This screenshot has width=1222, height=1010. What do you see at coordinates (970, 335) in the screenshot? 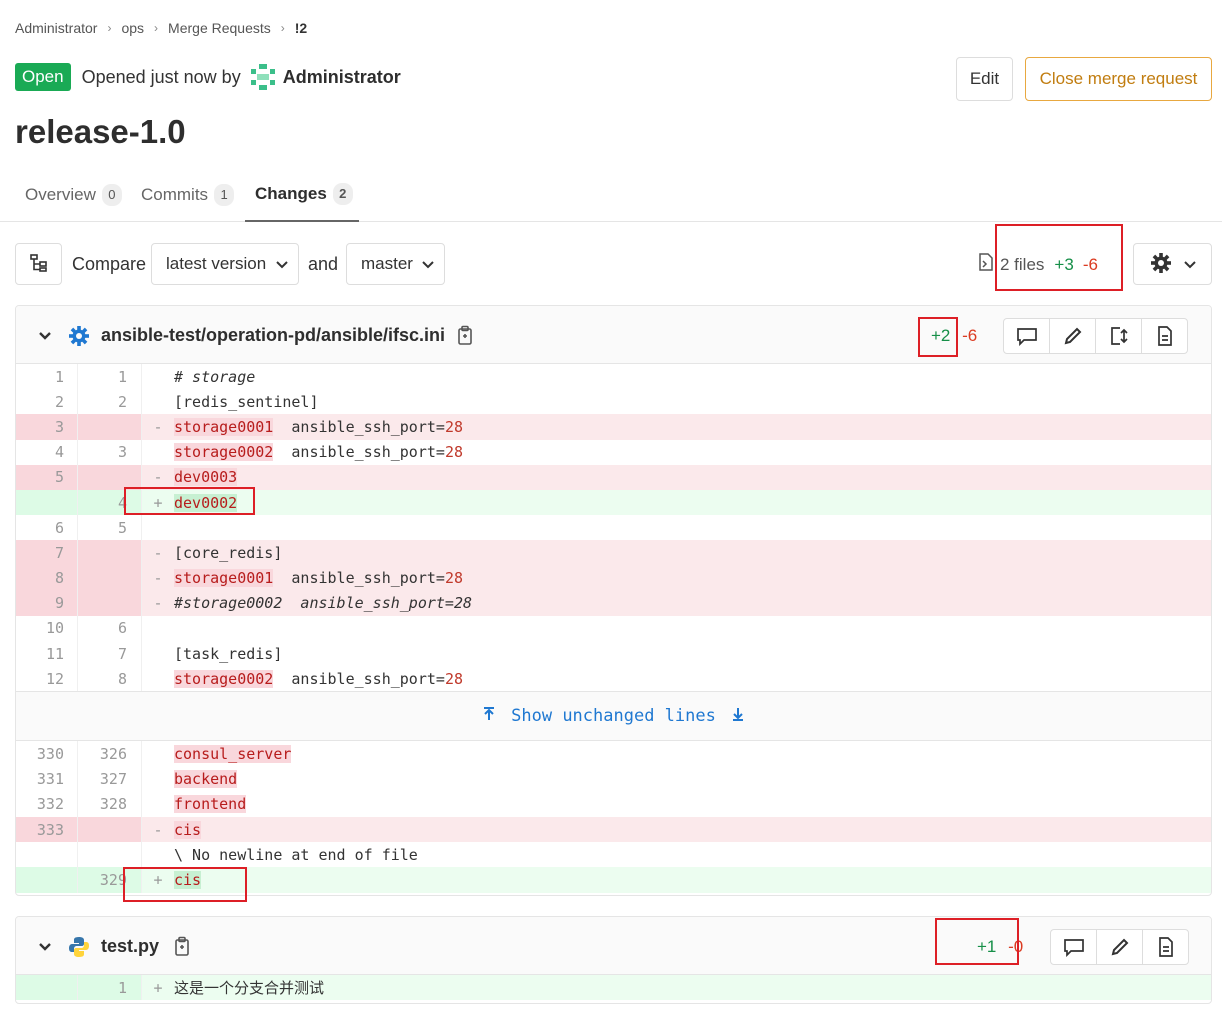
I see `file-removed-count: -6` at bounding box center [970, 335].